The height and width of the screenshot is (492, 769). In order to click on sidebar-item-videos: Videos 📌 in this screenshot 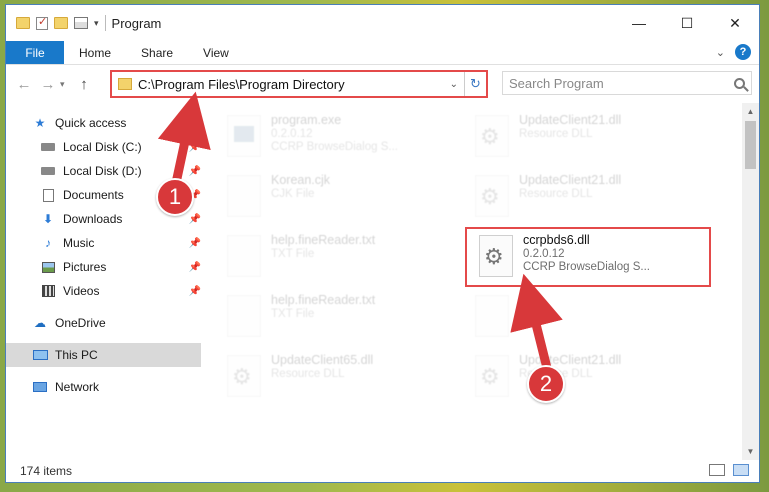, I will do `click(103, 291)`.